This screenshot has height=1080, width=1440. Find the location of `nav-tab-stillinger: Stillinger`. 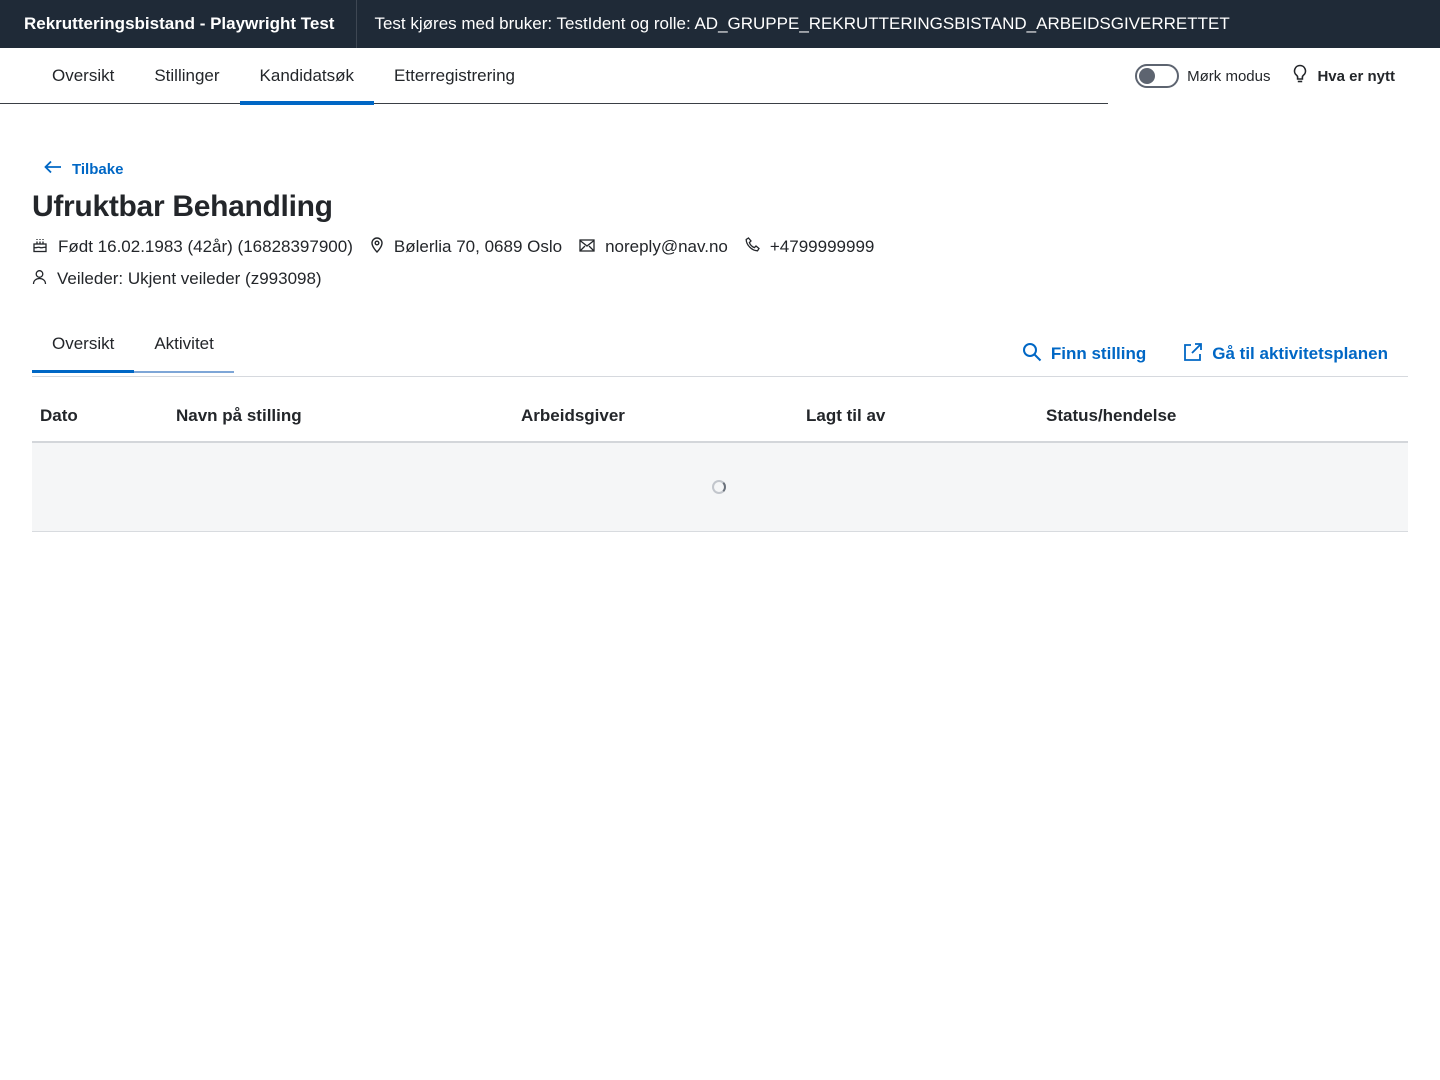

nav-tab-stillinger: Stillinger is located at coordinates (186, 76).